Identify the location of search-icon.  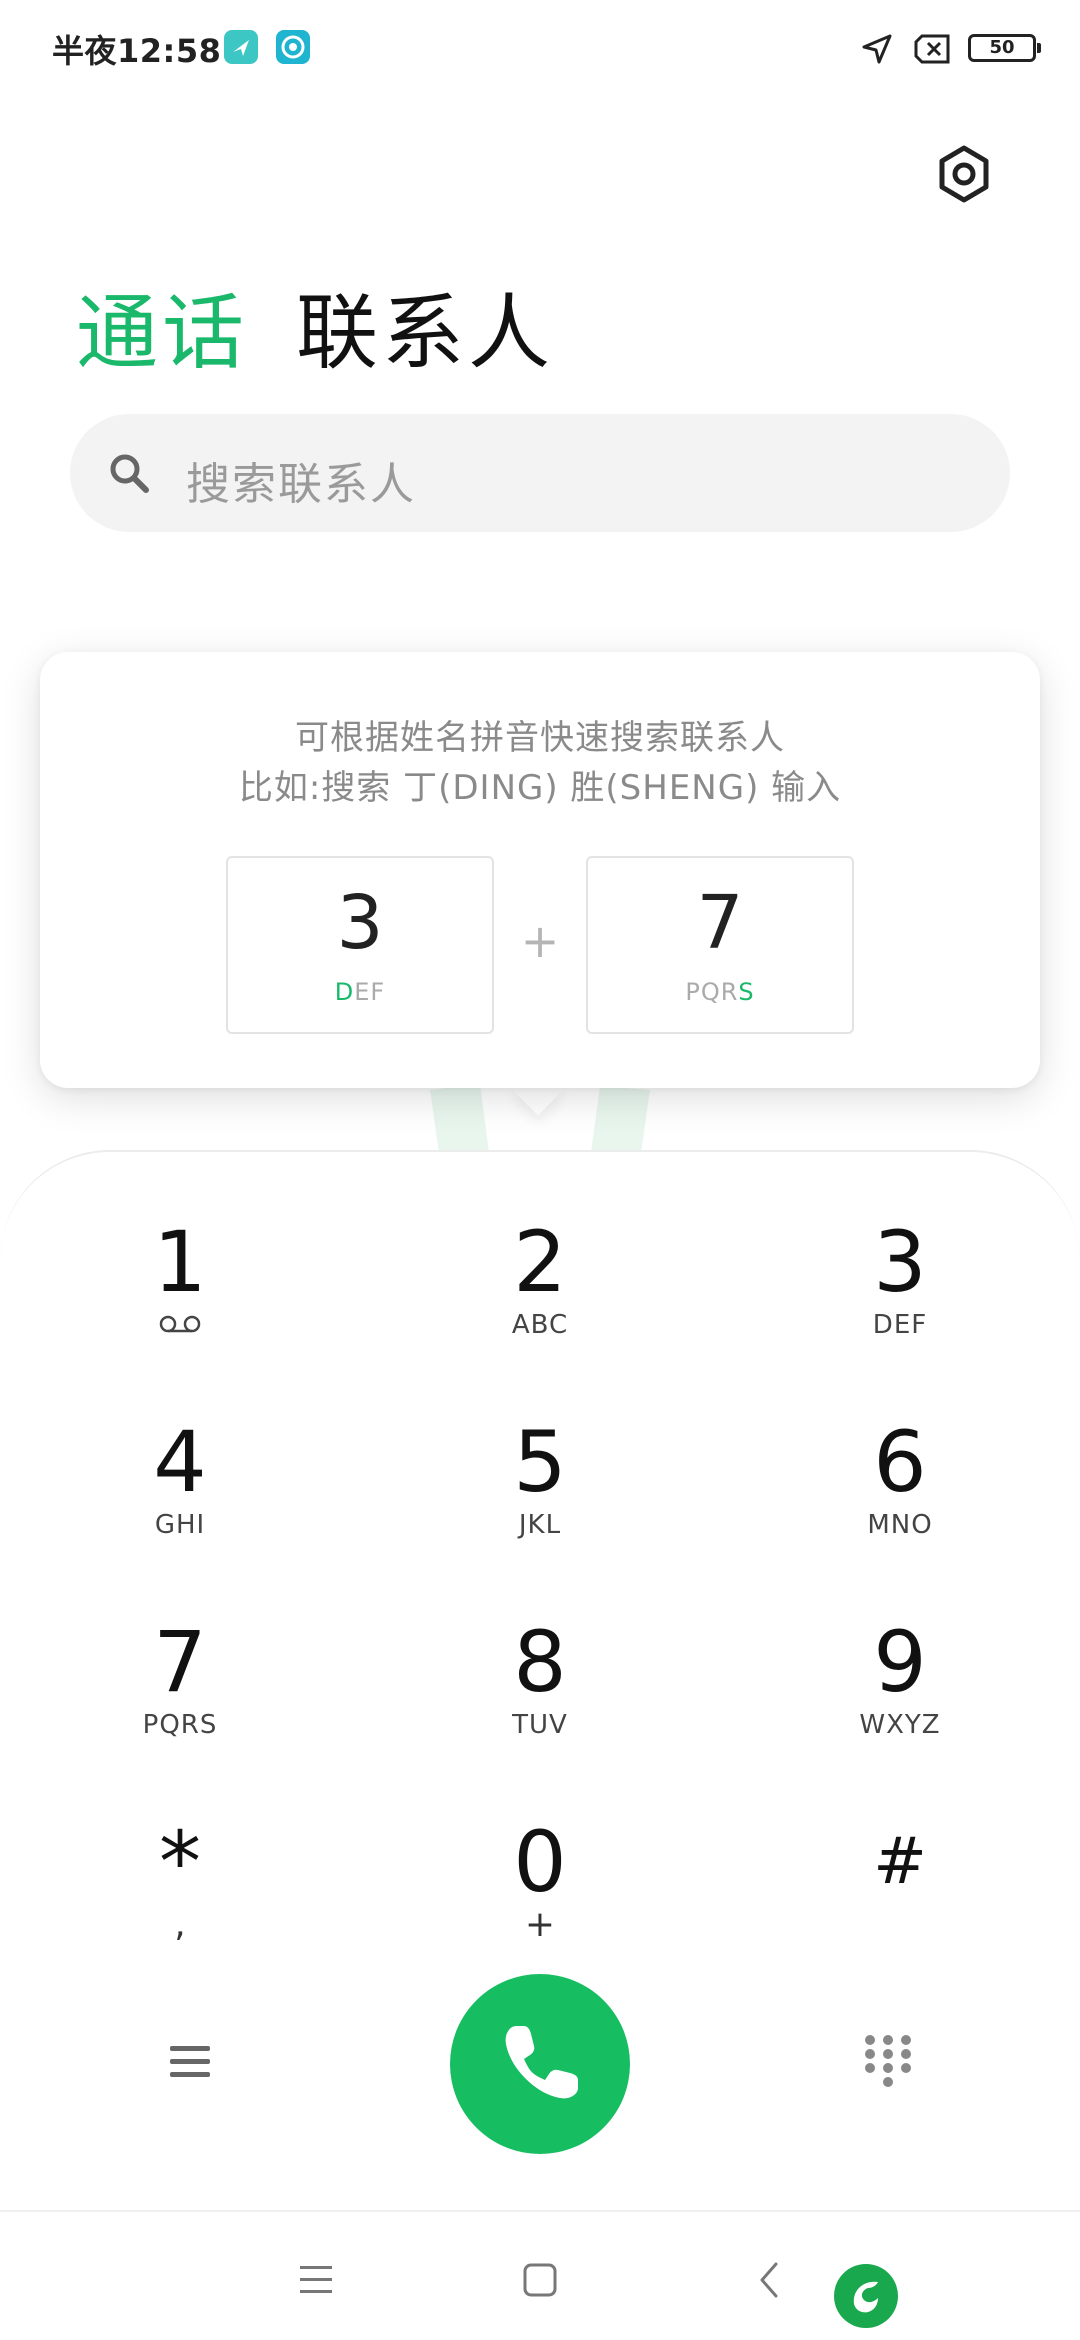
(129, 473).